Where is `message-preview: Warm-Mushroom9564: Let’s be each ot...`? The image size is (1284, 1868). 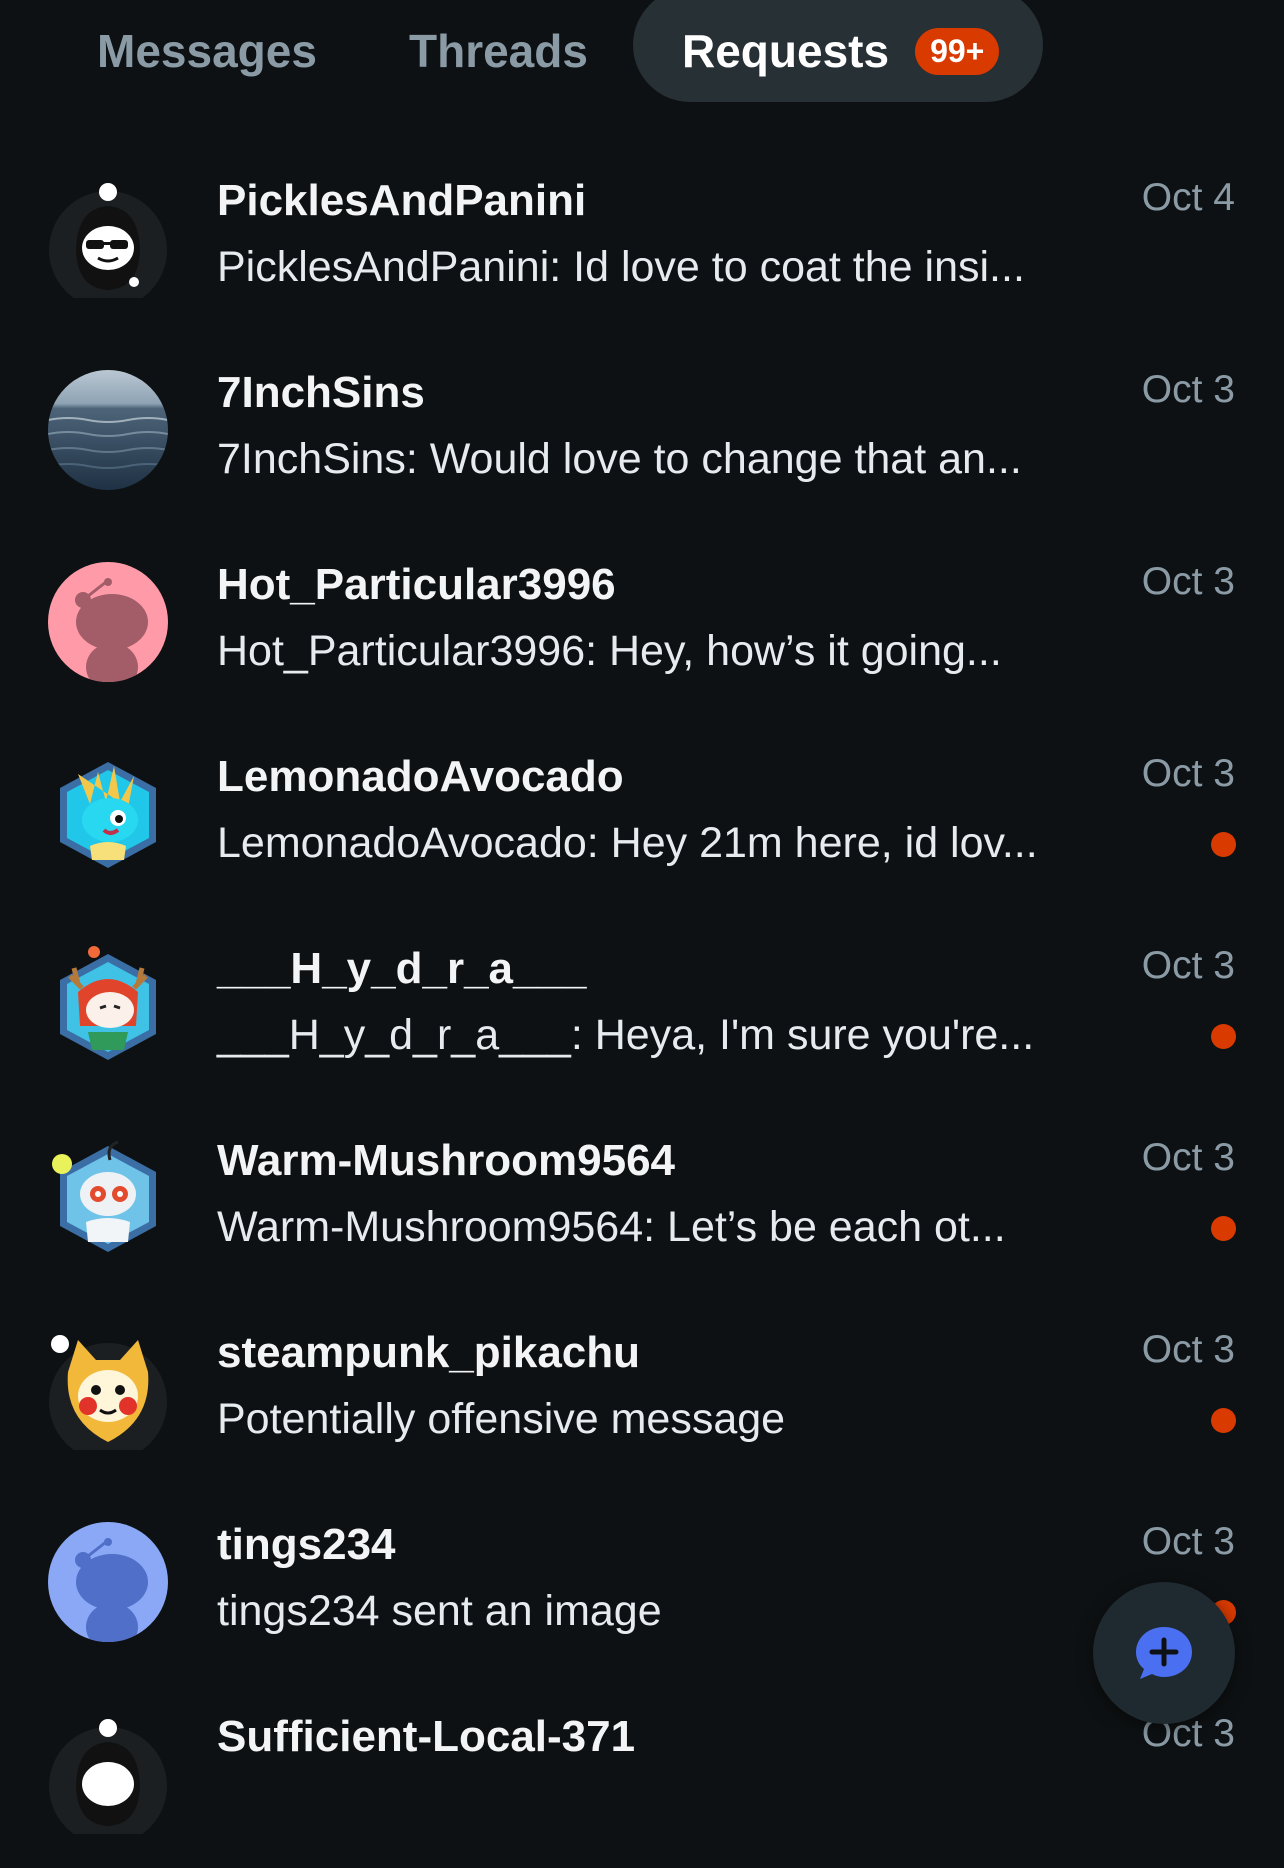
message-preview: Warm-Mushroom9564: Let’s be each ot... is located at coordinates (611, 1227).